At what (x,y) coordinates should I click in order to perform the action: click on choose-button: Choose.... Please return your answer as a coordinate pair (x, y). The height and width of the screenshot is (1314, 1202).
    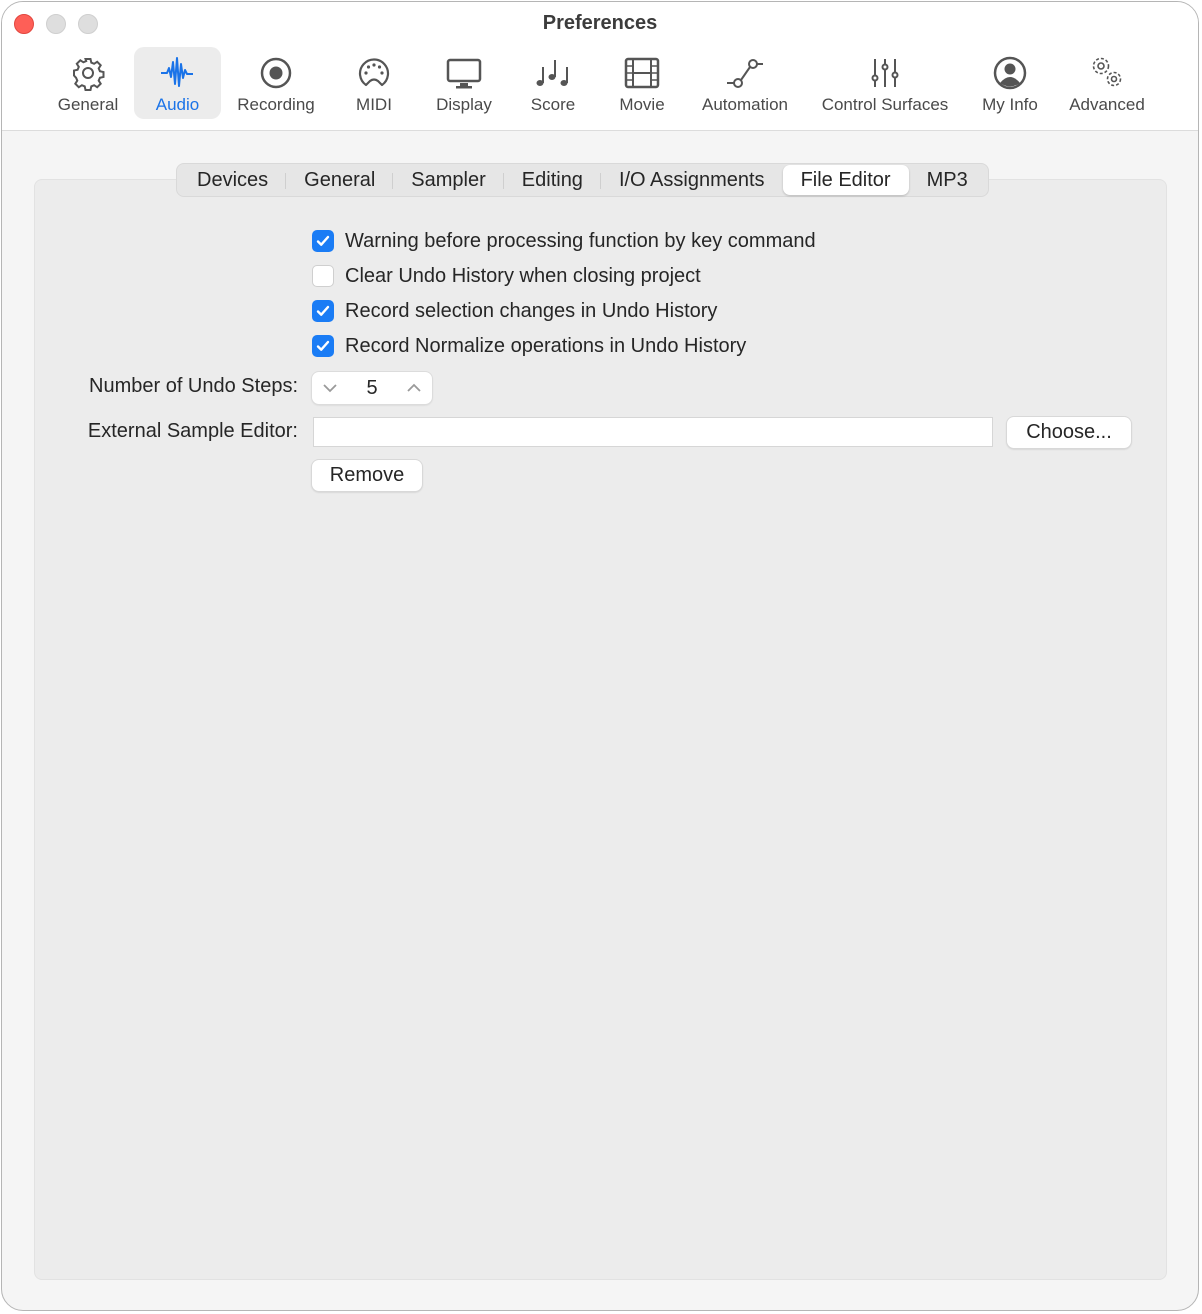
    Looking at the image, I should click on (1069, 432).